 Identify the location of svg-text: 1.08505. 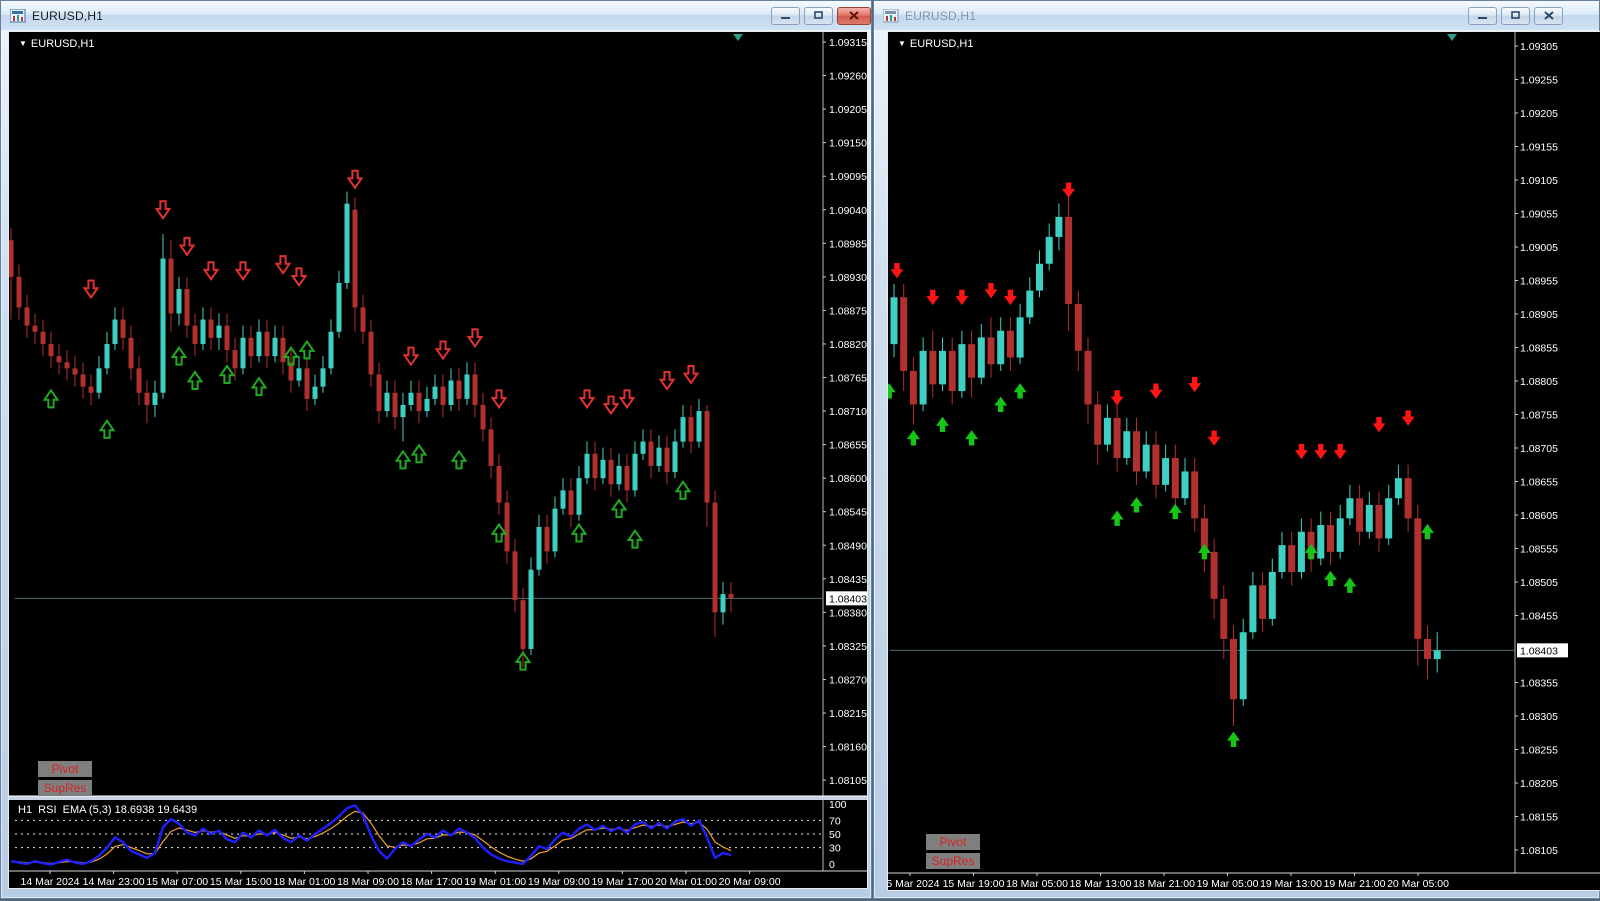
(1539, 583).